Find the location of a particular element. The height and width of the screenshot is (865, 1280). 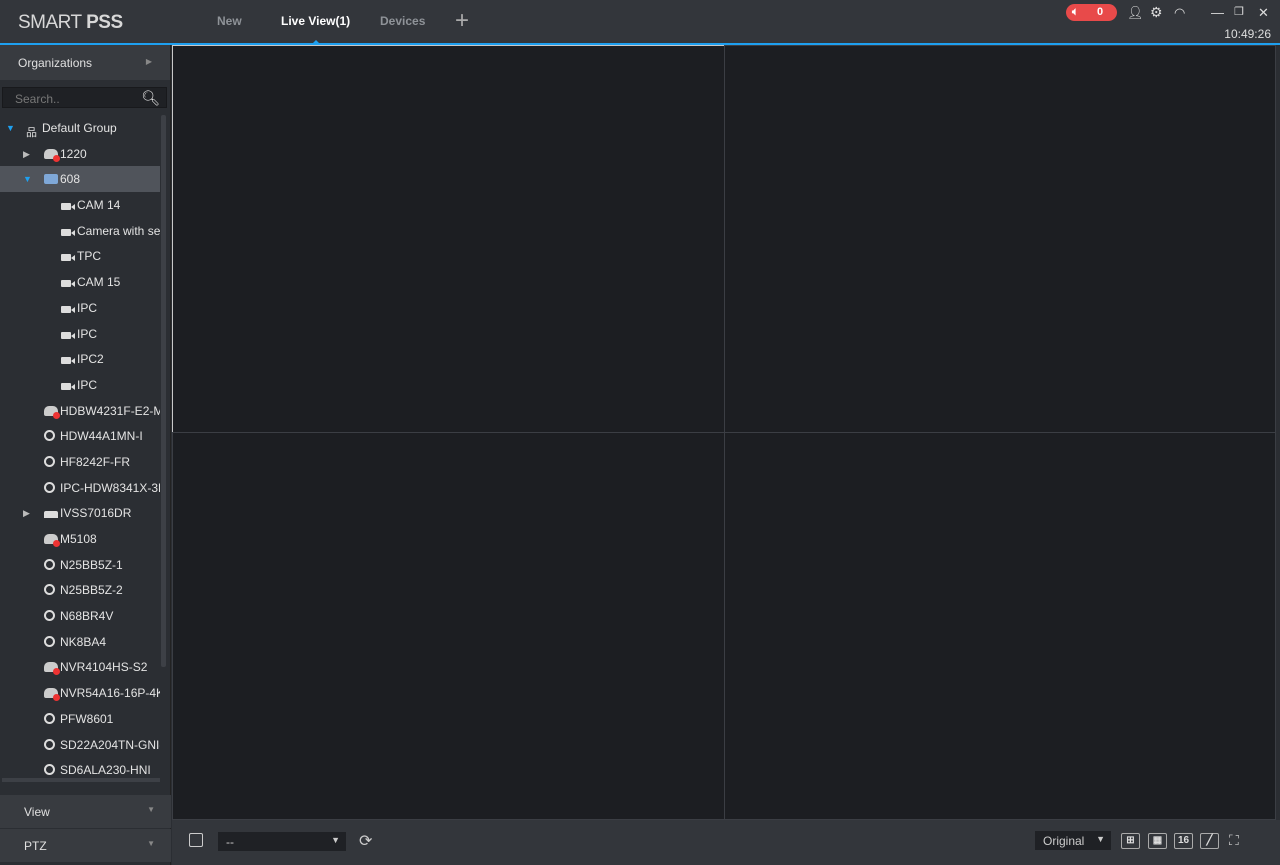

tree-node: NVR4104HS-S2 is located at coordinates (80, 667).